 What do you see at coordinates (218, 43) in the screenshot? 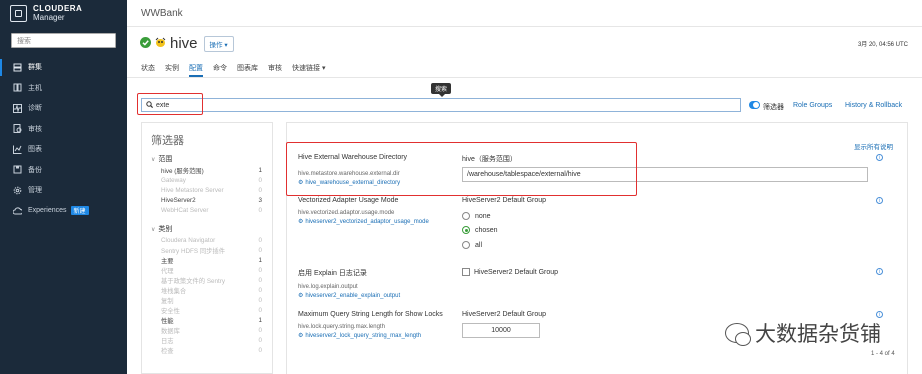
I see `actions-dropdown-button: 操作 ▾` at bounding box center [218, 43].